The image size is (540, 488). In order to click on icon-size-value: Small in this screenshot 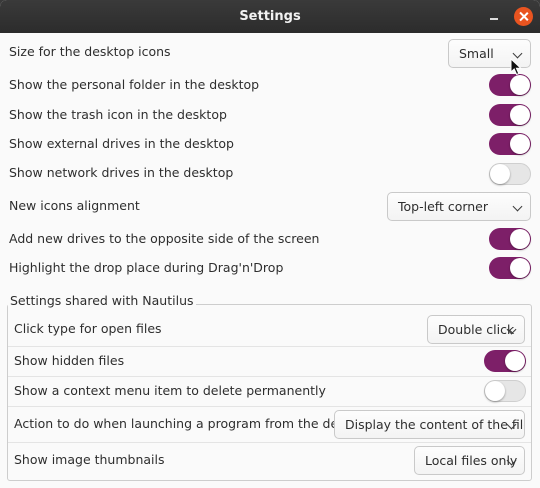, I will do `click(476, 53)`.